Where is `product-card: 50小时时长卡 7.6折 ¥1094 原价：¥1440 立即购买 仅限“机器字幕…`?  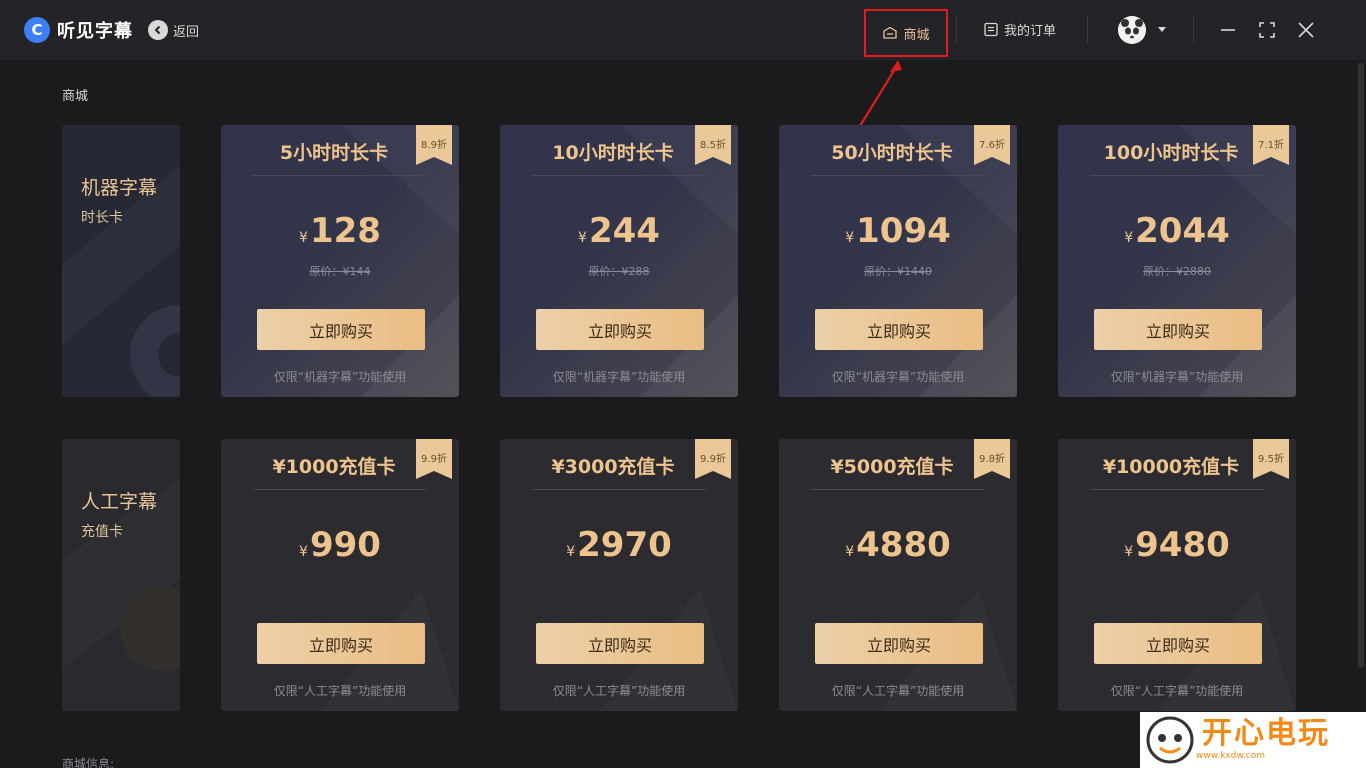 product-card: 50小时时长卡 7.6折 ¥1094 原价：¥1440 立即购买 仅限“机器字幕… is located at coordinates (898, 261).